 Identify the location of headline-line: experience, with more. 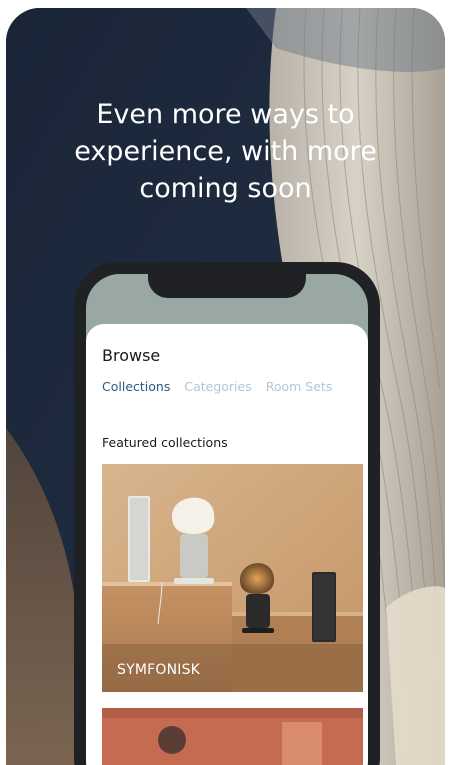
(225, 151).